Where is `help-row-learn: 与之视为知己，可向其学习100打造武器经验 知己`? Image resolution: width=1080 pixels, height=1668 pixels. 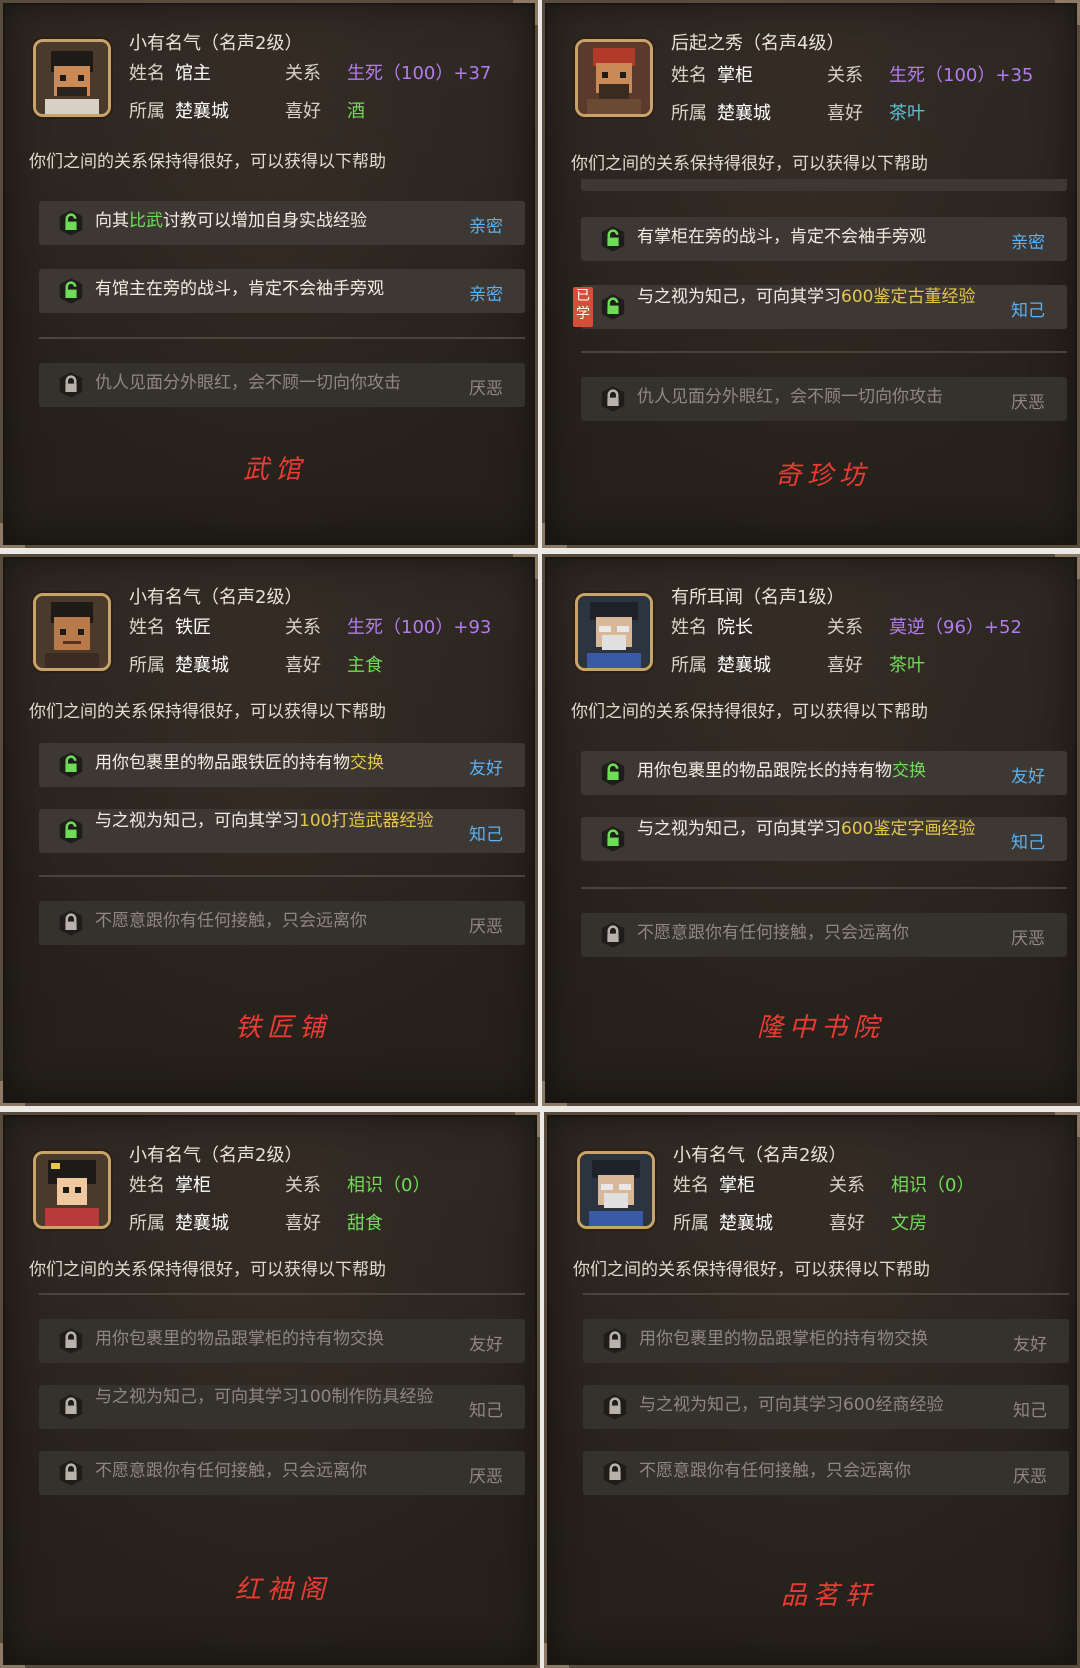 help-row-learn: 与之视为知己，可向其学习100打造武器经验 知己 is located at coordinates (282, 831).